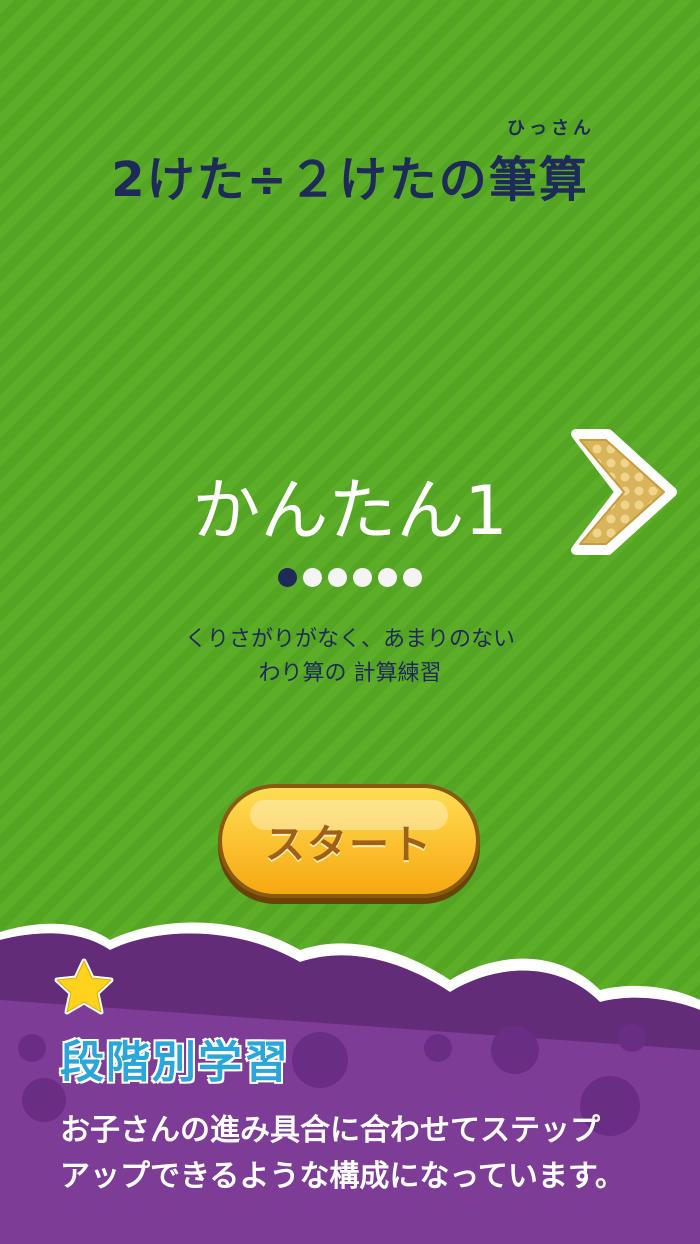 The image size is (700, 1244). What do you see at coordinates (350, 577) in the screenshot?
I see `page-indicator` at bounding box center [350, 577].